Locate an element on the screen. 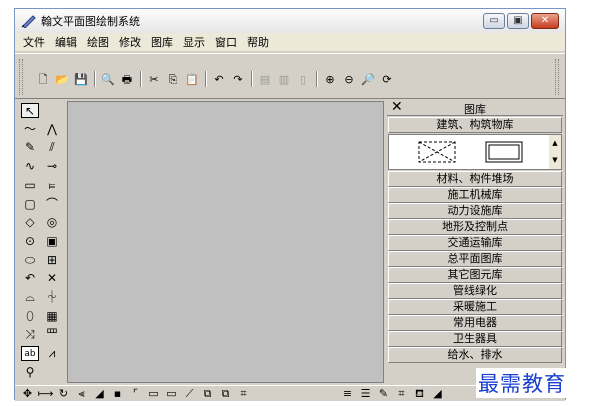  preview-scrollbar: ▲ ▼ is located at coordinates (555, 152).